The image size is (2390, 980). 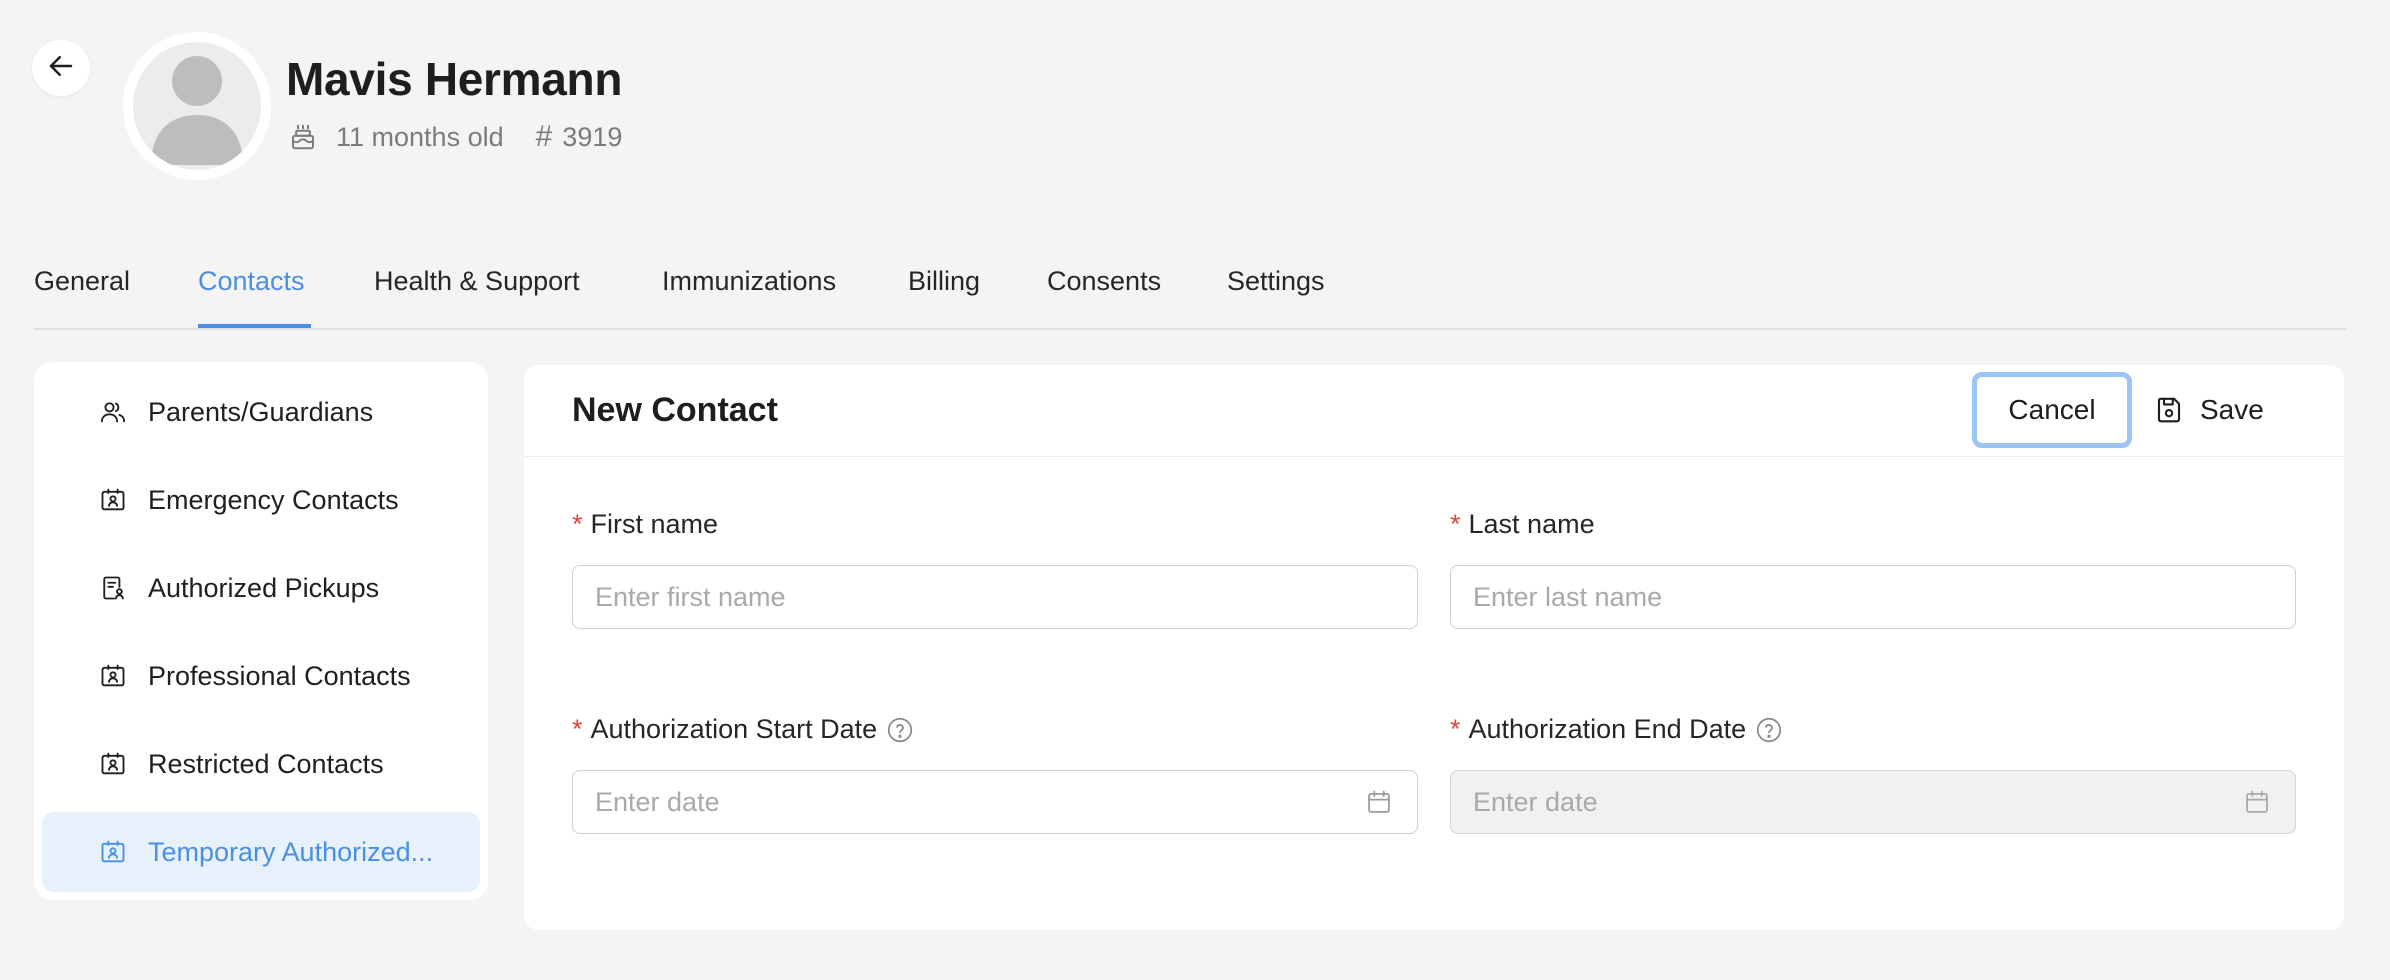 What do you see at coordinates (995, 597) in the screenshot?
I see `first-name-input` at bounding box center [995, 597].